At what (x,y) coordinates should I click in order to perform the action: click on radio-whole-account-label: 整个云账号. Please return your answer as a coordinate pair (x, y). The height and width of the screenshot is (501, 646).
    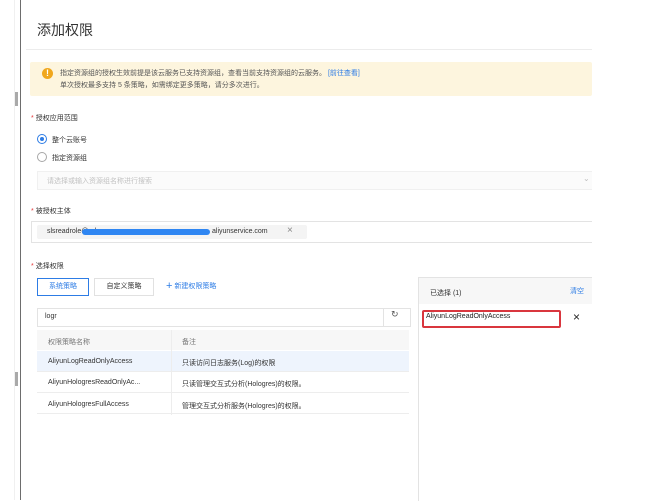
    Looking at the image, I should click on (69, 140).